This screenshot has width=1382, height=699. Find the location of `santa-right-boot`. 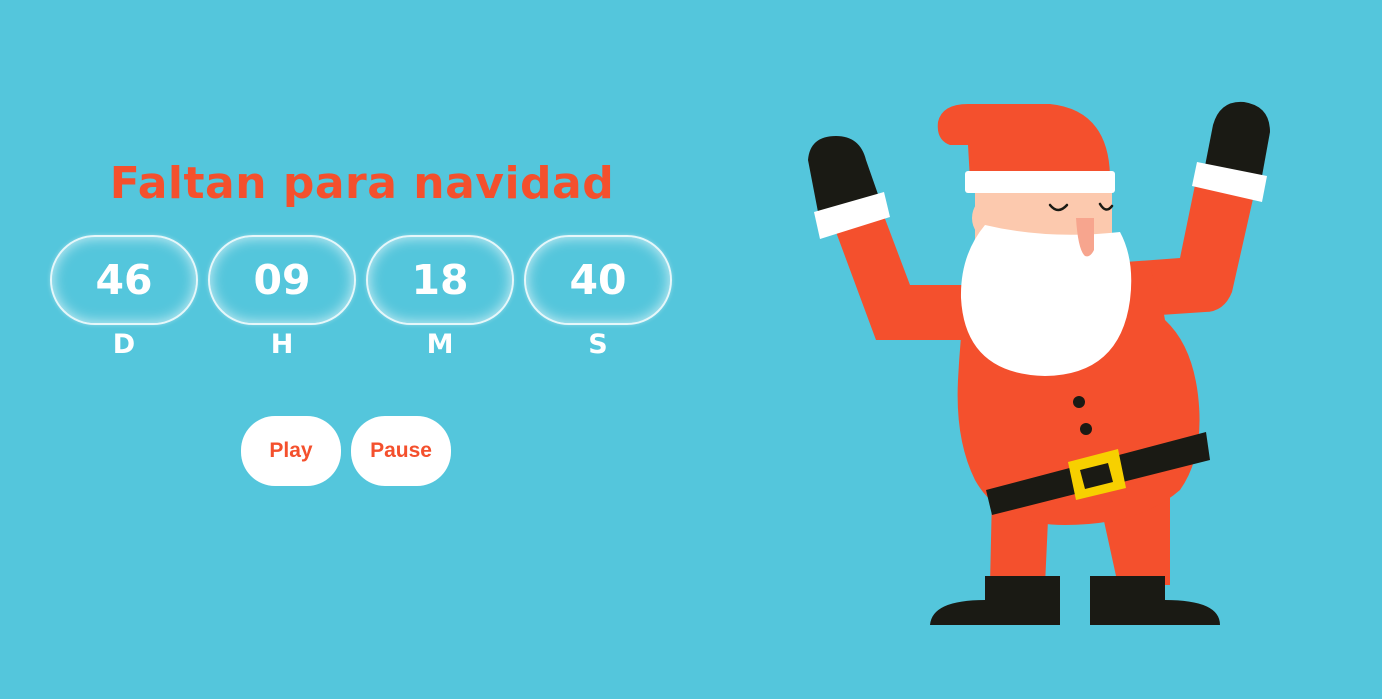

santa-right-boot is located at coordinates (1155, 600).